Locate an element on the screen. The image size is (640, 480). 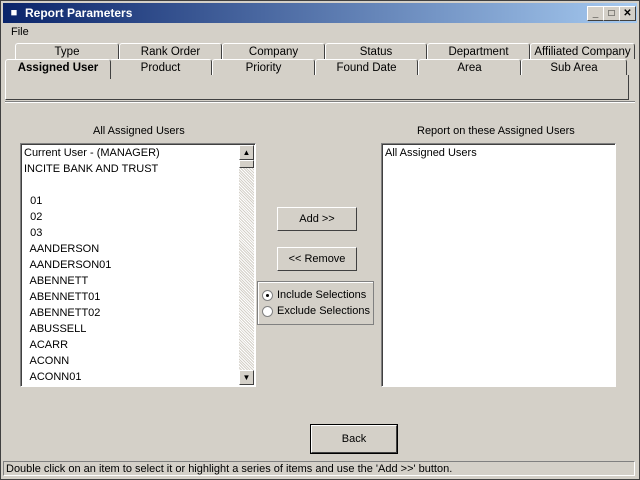
list-item: All Assigned Users is located at coordinates (431, 153).